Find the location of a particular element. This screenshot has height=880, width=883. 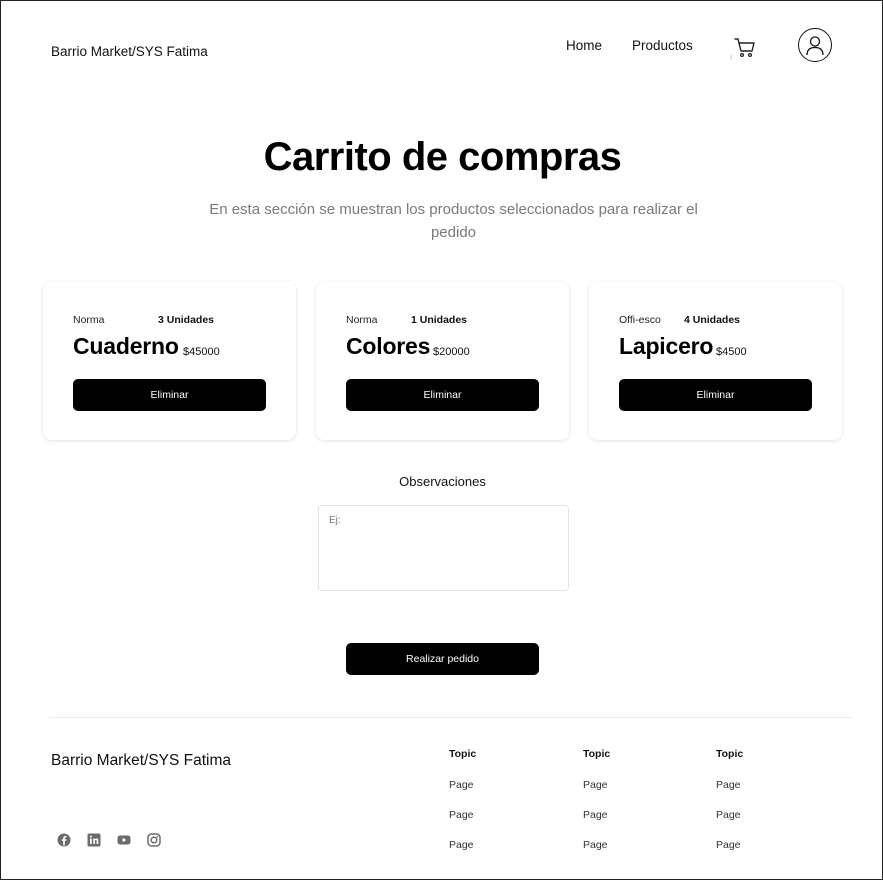

observations-label: Observaciones is located at coordinates (442, 481).